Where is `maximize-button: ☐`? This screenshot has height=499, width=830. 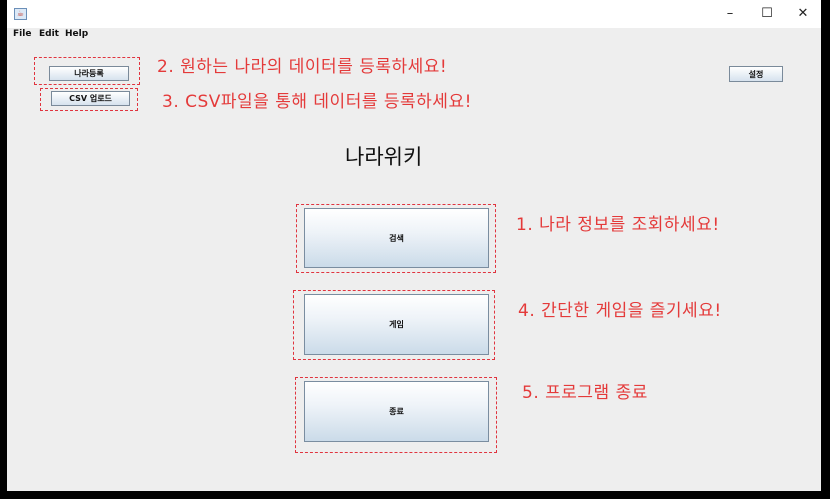
maximize-button: ☐ is located at coordinates (767, 14).